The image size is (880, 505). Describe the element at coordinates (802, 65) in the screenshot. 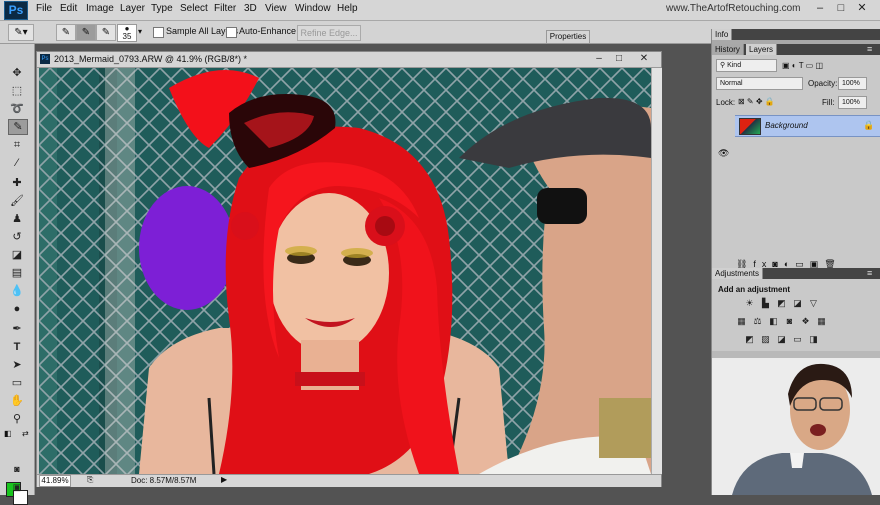

I see `filter-icons: ▣ ◐ T ▭ ◫` at that location.